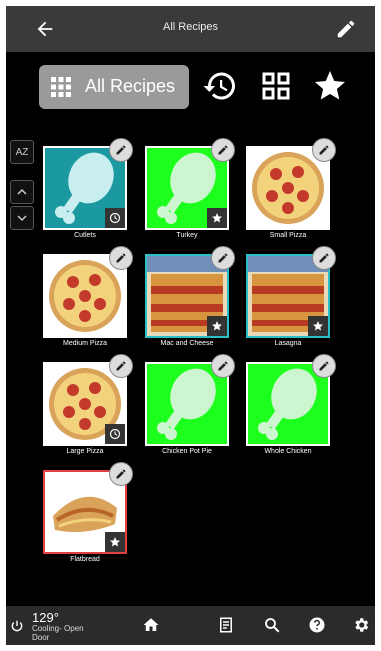 The width and height of the screenshot is (381, 651). What do you see at coordinates (190, 88) in the screenshot?
I see `category-tabs: All Recipes` at bounding box center [190, 88].